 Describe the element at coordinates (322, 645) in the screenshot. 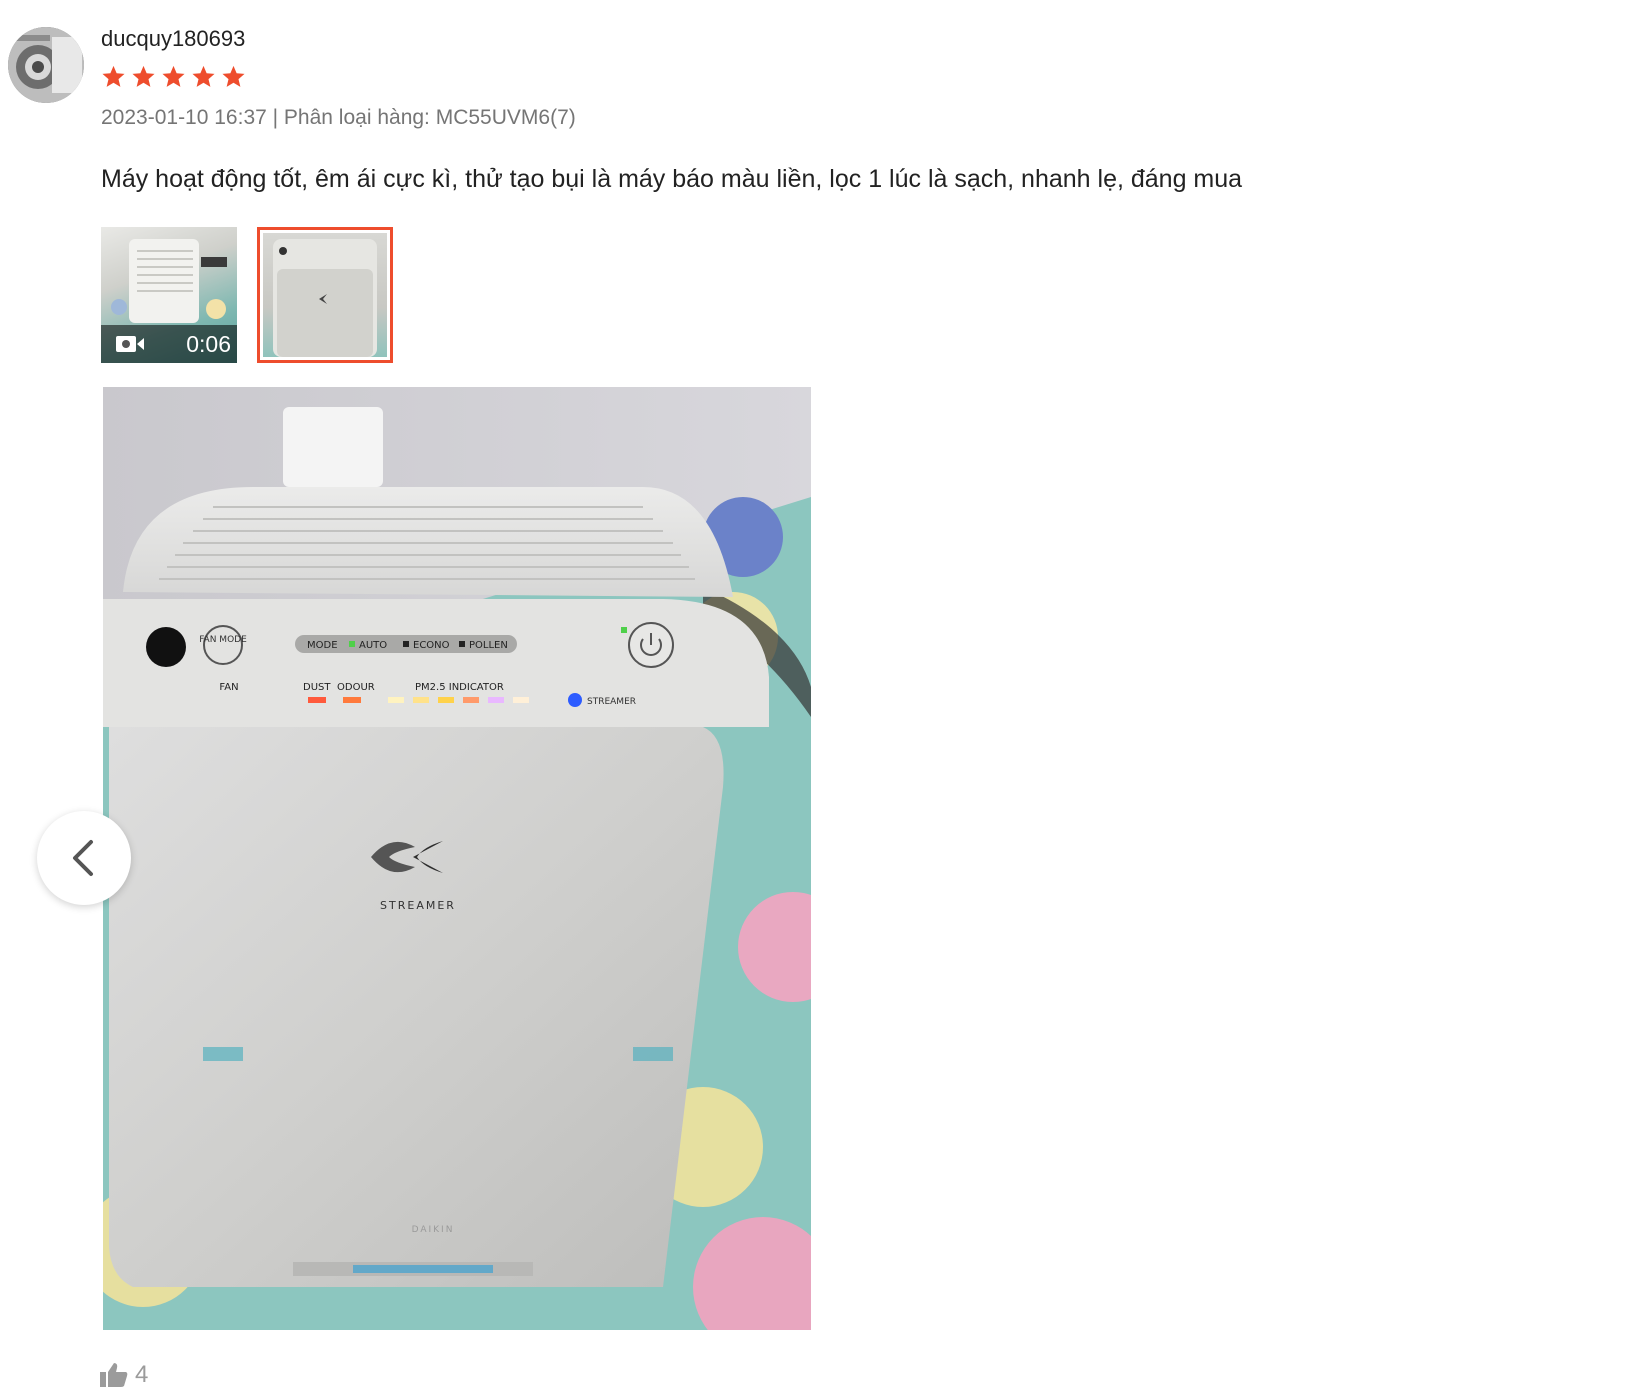

I see `svg-text: MODE` at that location.